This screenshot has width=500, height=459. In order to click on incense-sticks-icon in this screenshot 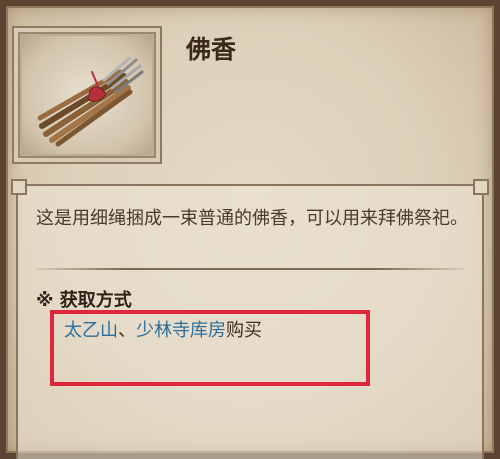, I will do `click(90, 101)`.